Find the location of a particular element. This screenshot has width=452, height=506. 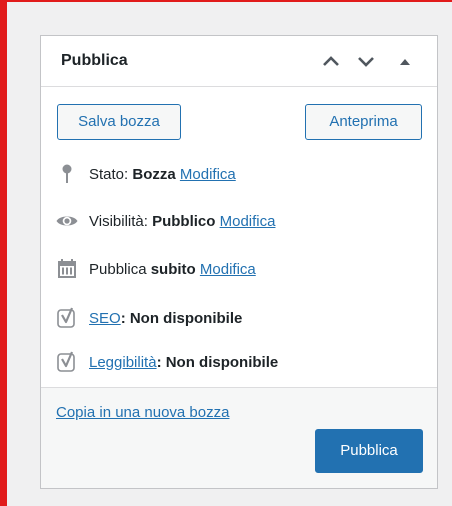

panel-header: Pubblica is located at coordinates (239, 61).